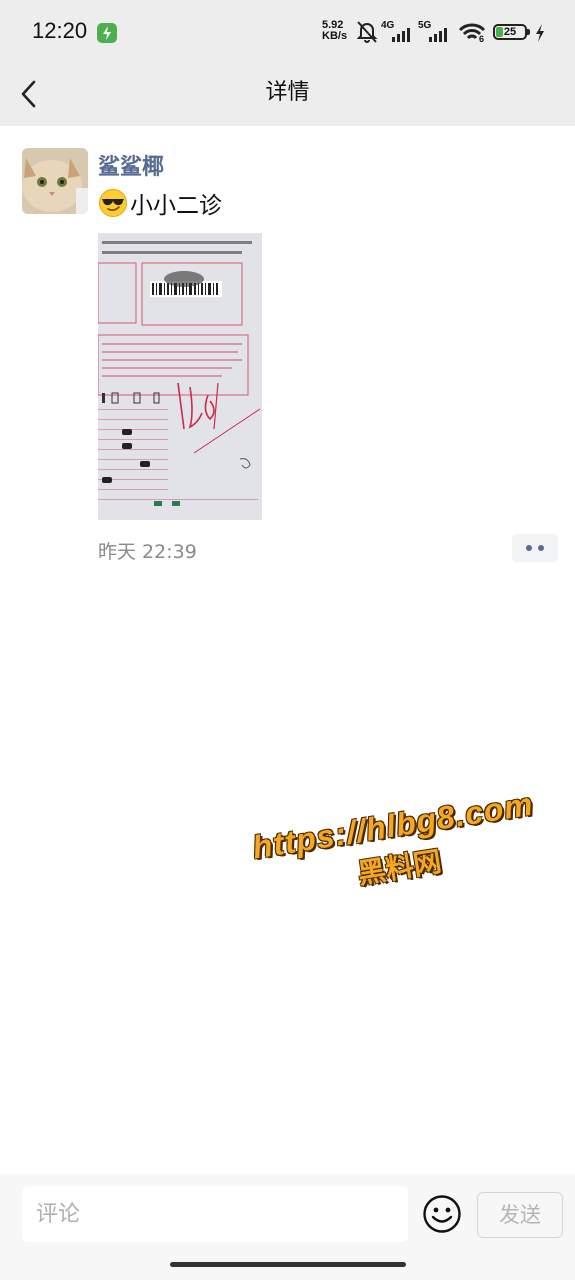 Image resolution: width=575 pixels, height=1280 pixels. Describe the element at coordinates (180, 376) in the screenshot. I see `post-photo` at that location.